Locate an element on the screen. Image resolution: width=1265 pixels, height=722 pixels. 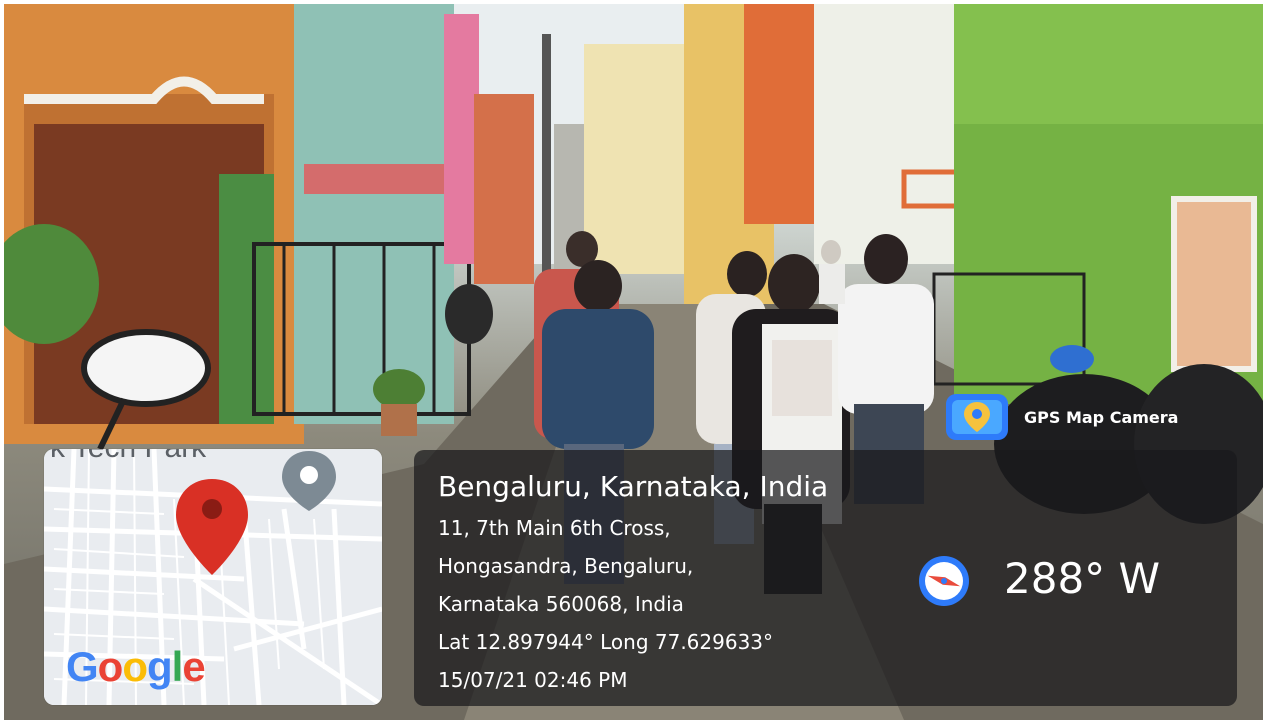
location-title: Bengaluru, Karnataka, India is located at coordinates (633, 486).